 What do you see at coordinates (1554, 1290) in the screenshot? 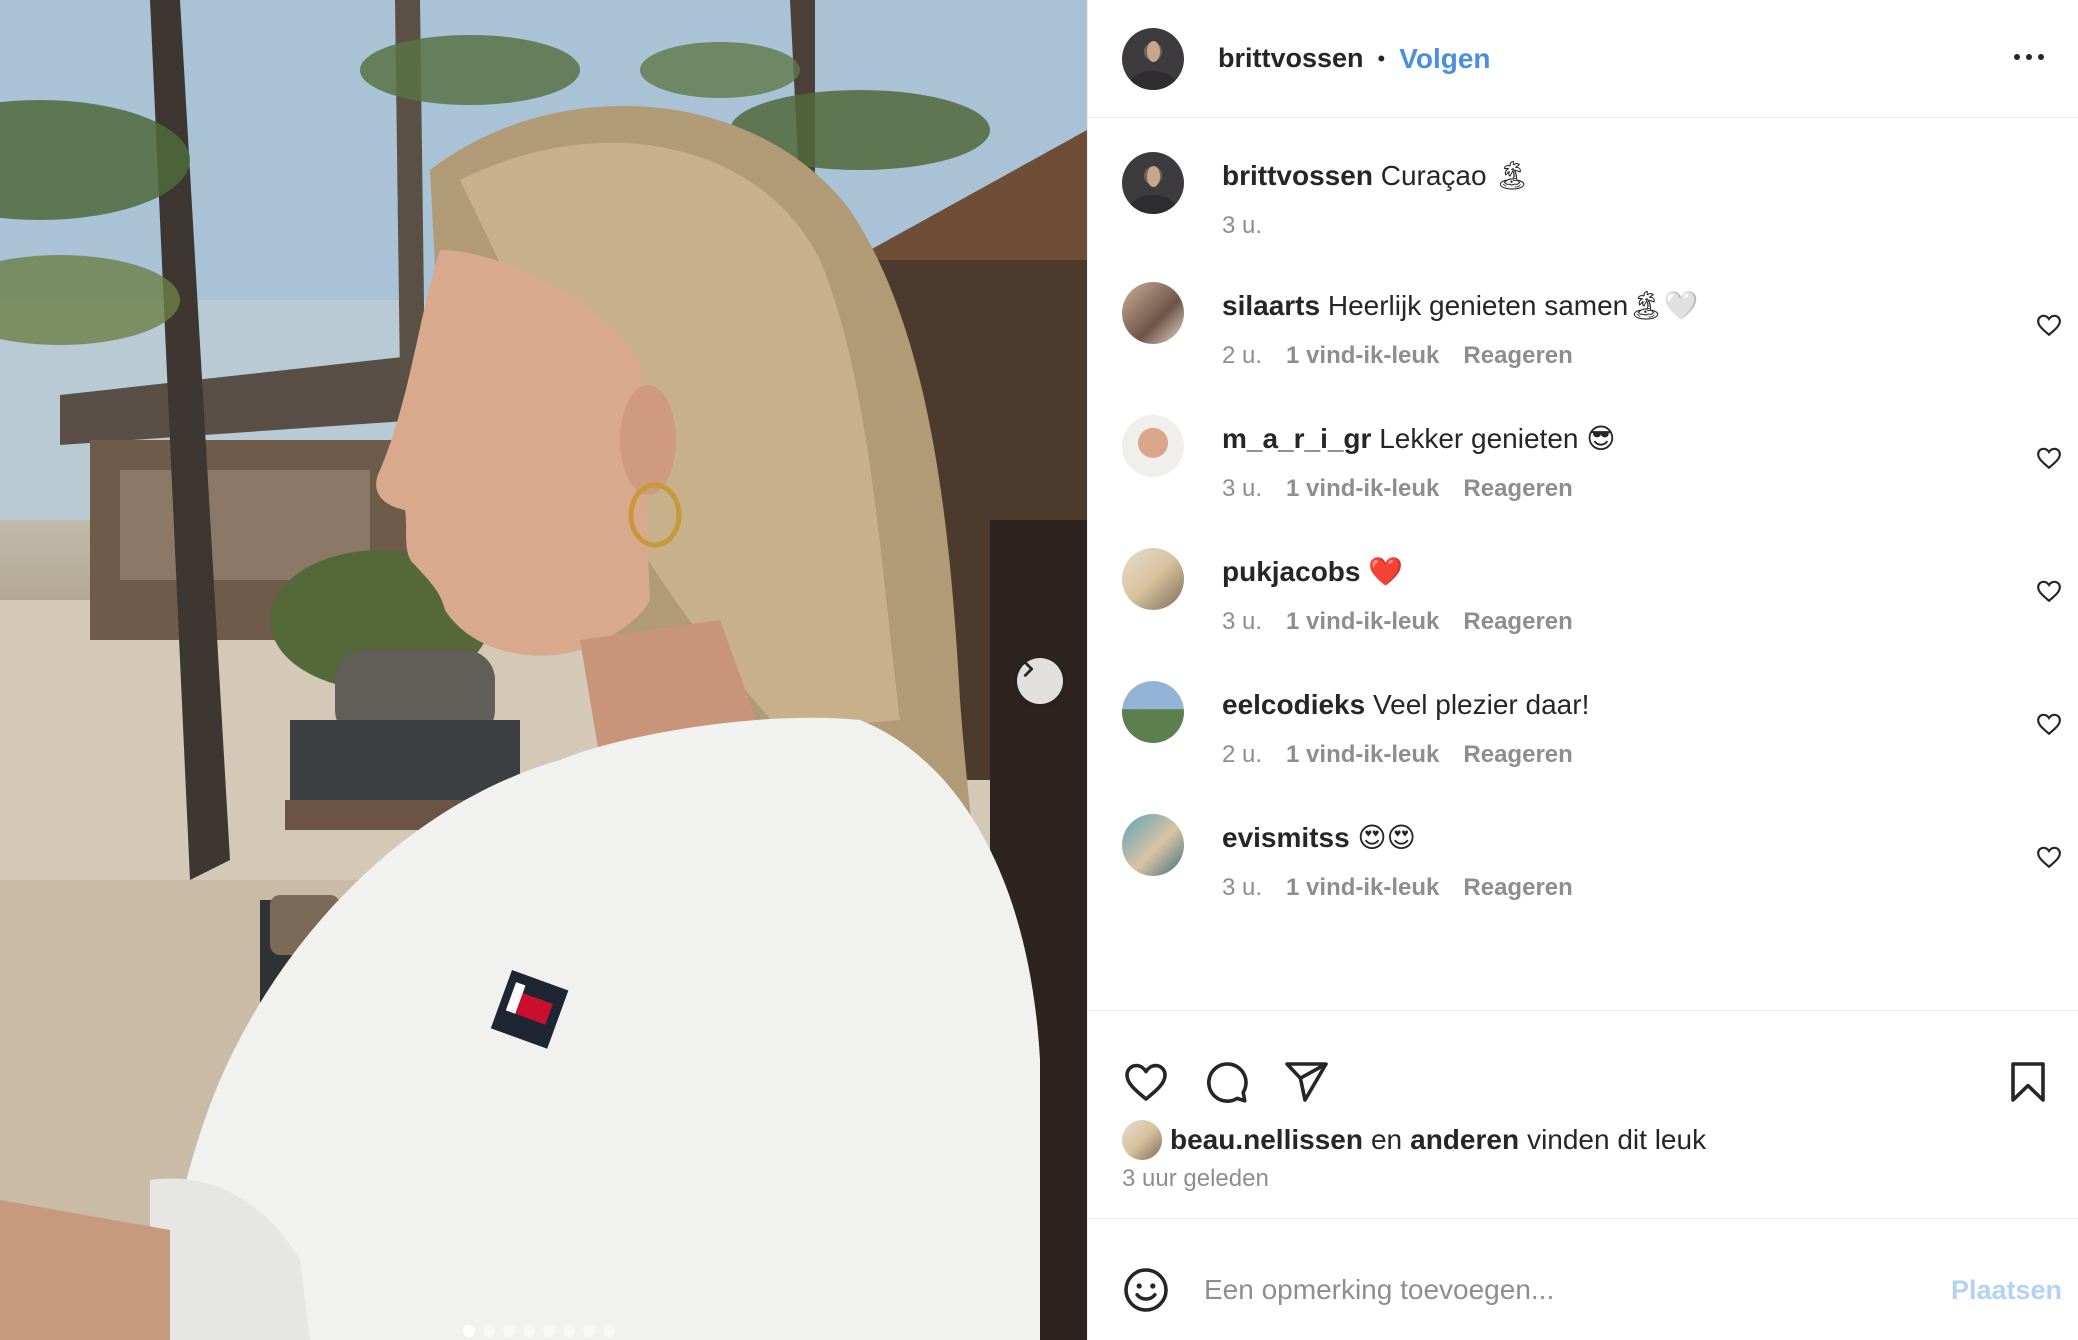
I see `comment-input` at bounding box center [1554, 1290].